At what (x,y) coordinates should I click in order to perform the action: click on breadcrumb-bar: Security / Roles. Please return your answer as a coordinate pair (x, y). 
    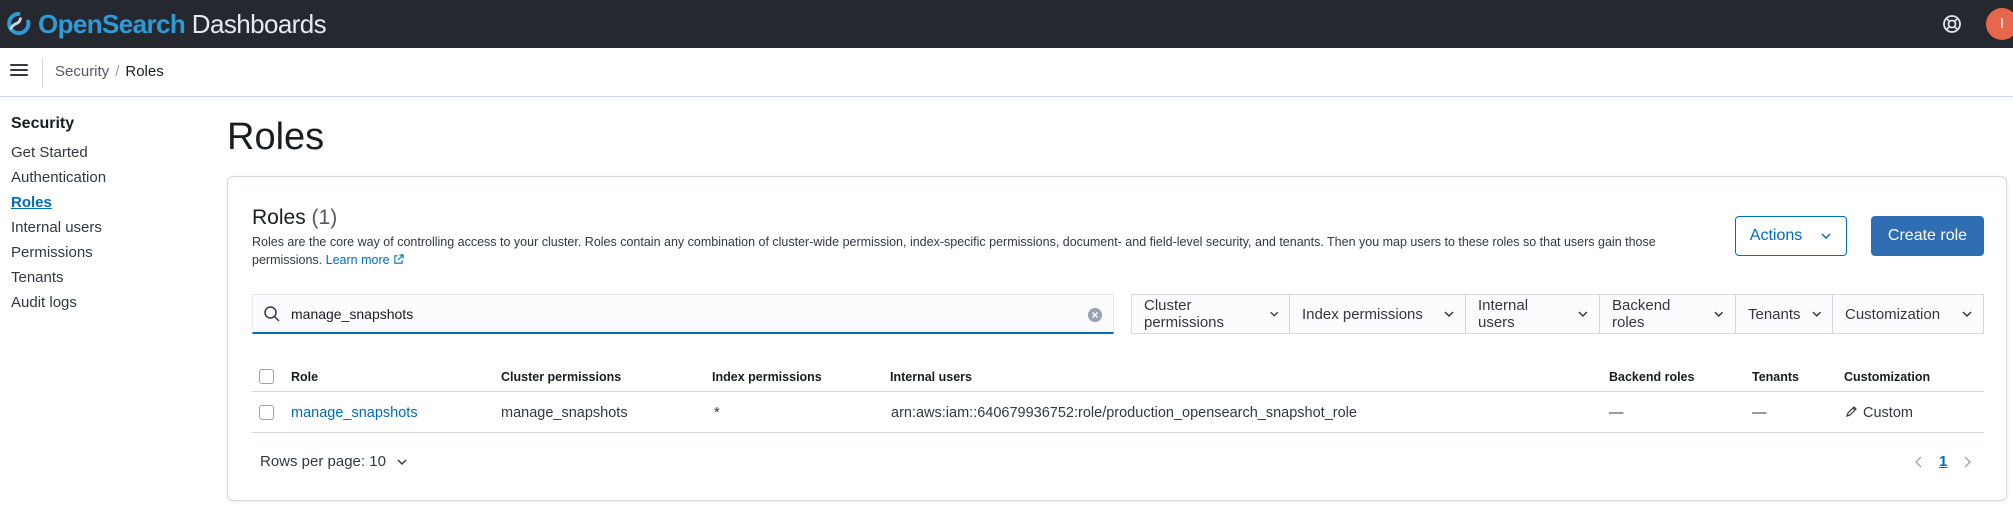
    Looking at the image, I should click on (1006, 72).